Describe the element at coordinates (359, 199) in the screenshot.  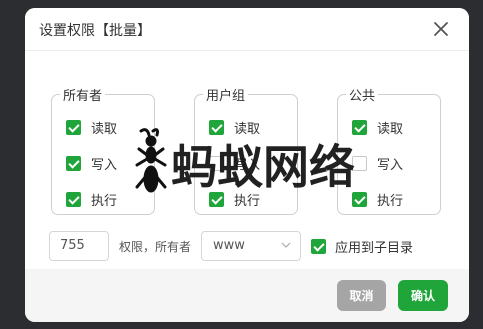
I see `public-exec-checkbox` at that location.